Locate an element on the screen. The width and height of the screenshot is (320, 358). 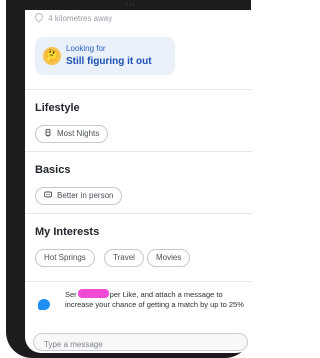
chip-label: Better in person is located at coordinates (85, 195).